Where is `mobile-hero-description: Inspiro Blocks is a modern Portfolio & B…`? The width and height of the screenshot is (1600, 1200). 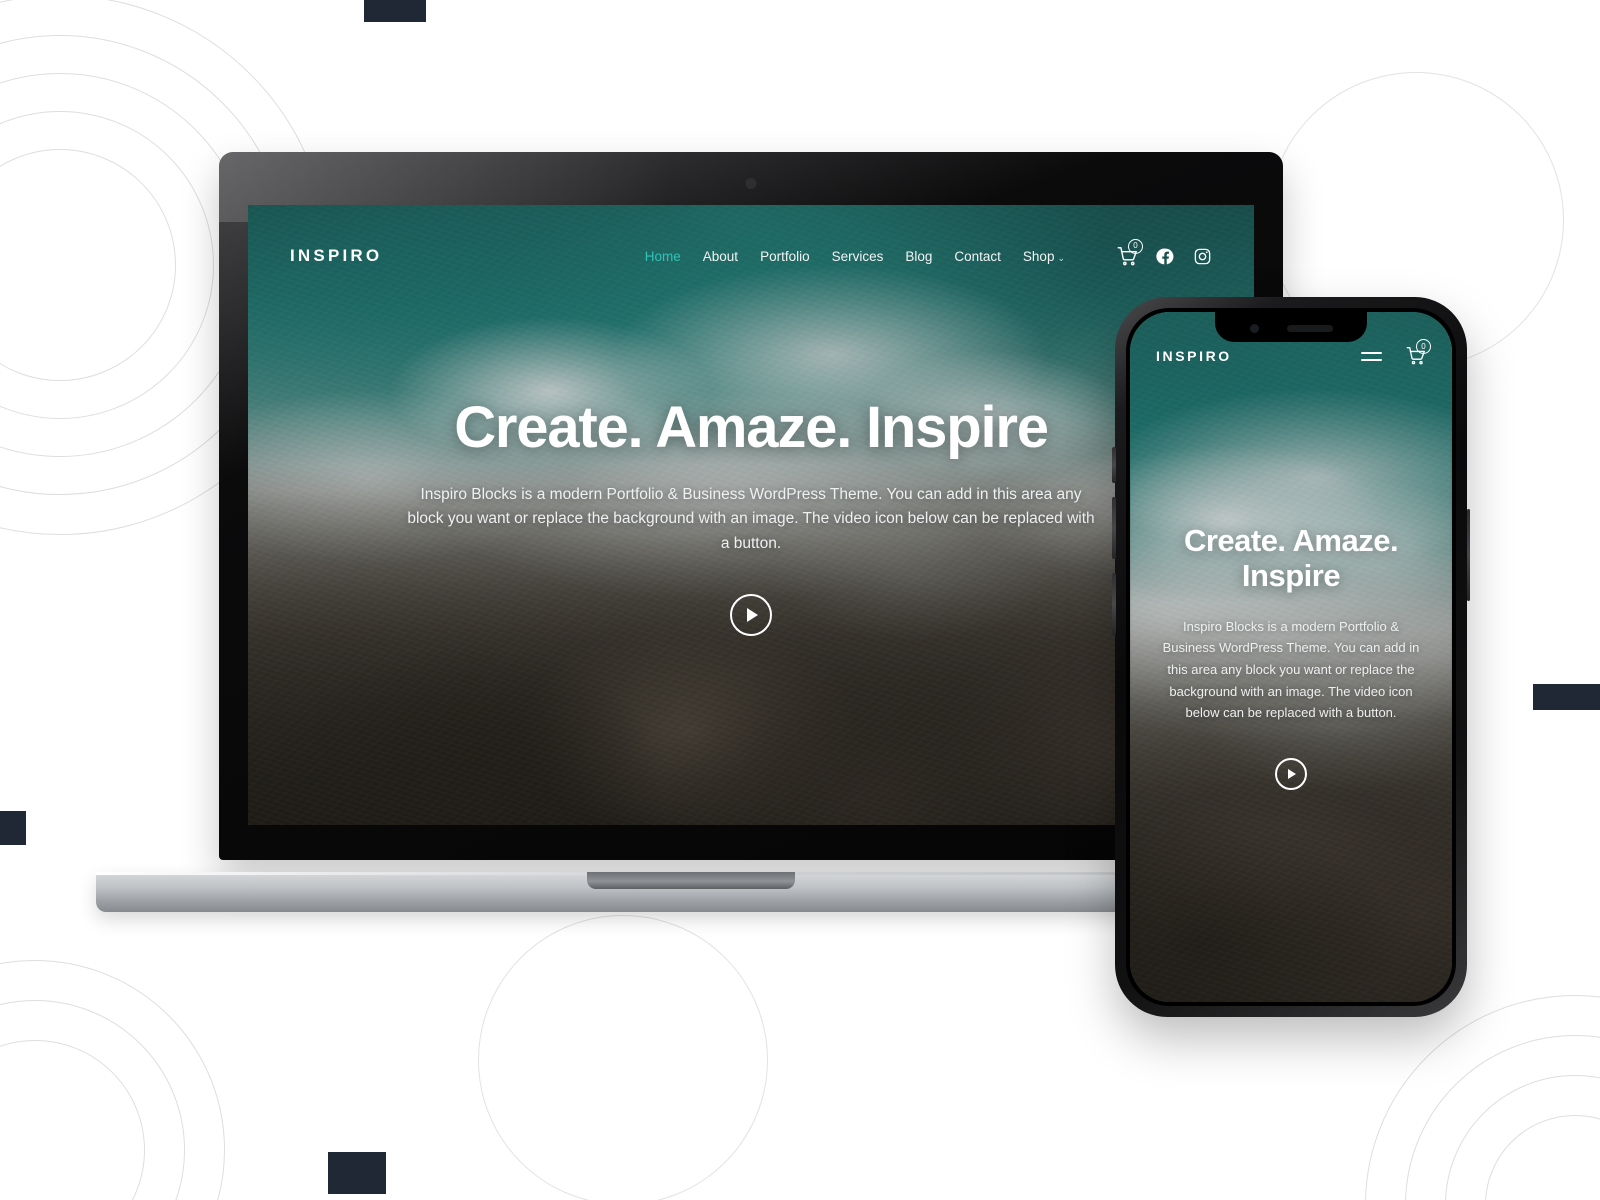
mobile-hero-description: Inspiro Blocks is a modern Portfolio & B… is located at coordinates (1291, 669).